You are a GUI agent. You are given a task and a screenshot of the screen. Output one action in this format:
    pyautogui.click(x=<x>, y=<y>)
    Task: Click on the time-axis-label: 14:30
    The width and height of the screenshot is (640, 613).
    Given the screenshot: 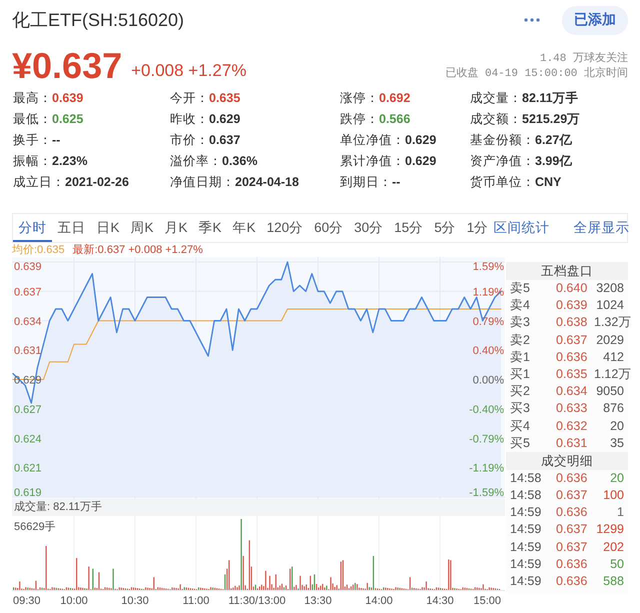 What is the action you would take?
    pyautogui.click(x=440, y=601)
    